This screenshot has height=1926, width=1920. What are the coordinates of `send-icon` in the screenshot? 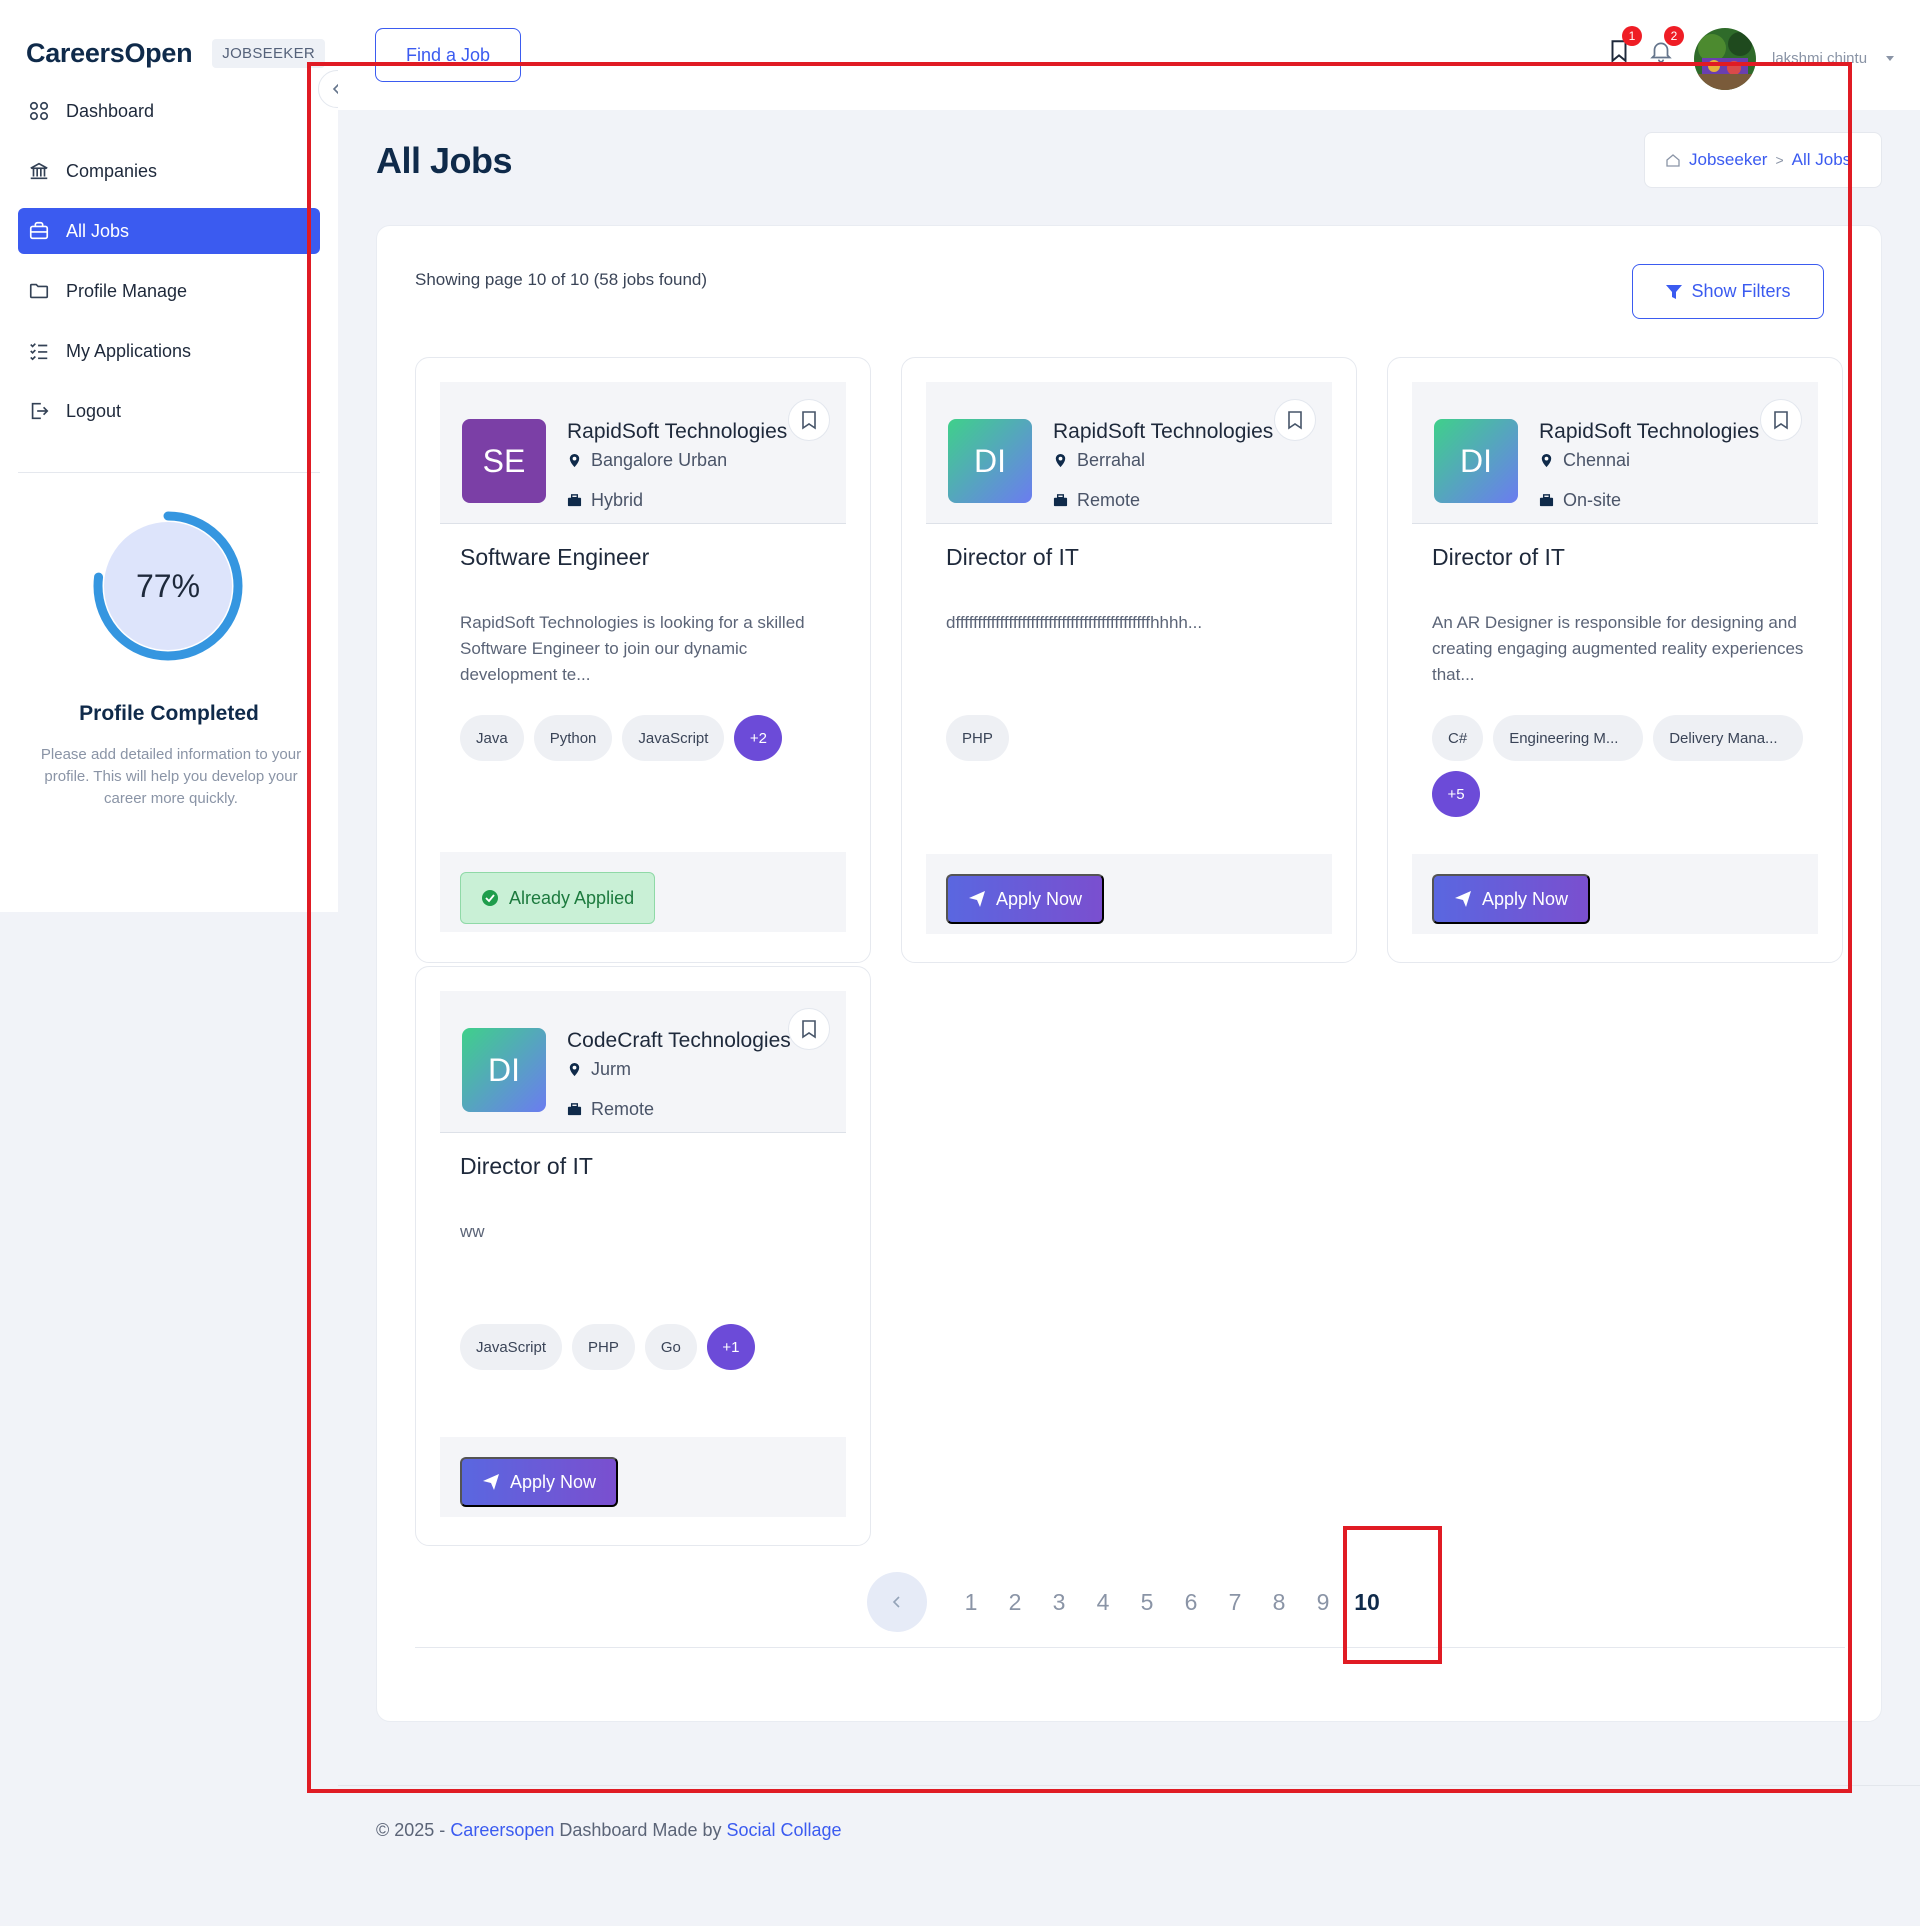 It's located at (491, 1482).